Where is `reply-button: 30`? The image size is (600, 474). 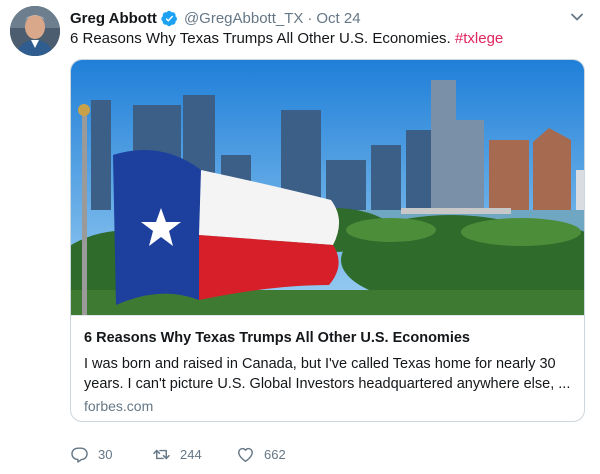
reply-button: 30 is located at coordinates (91, 454).